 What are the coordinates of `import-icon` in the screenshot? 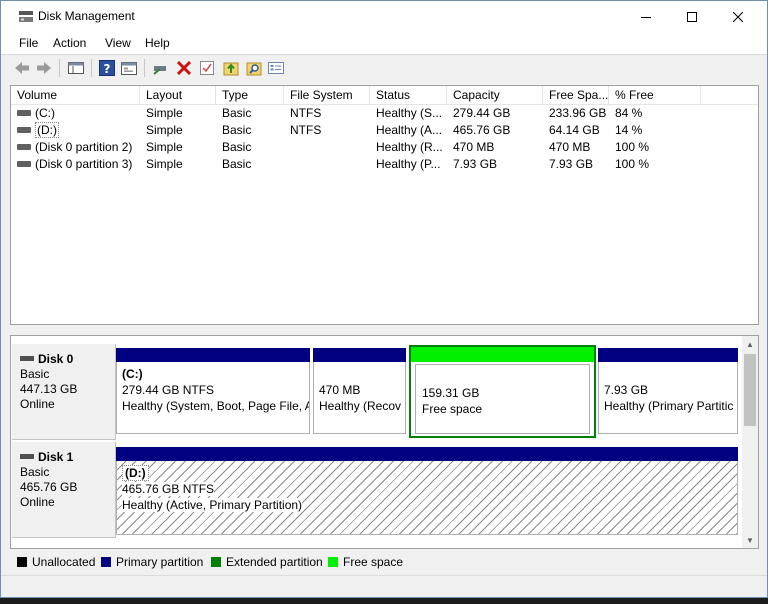 It's located at (231, 68).